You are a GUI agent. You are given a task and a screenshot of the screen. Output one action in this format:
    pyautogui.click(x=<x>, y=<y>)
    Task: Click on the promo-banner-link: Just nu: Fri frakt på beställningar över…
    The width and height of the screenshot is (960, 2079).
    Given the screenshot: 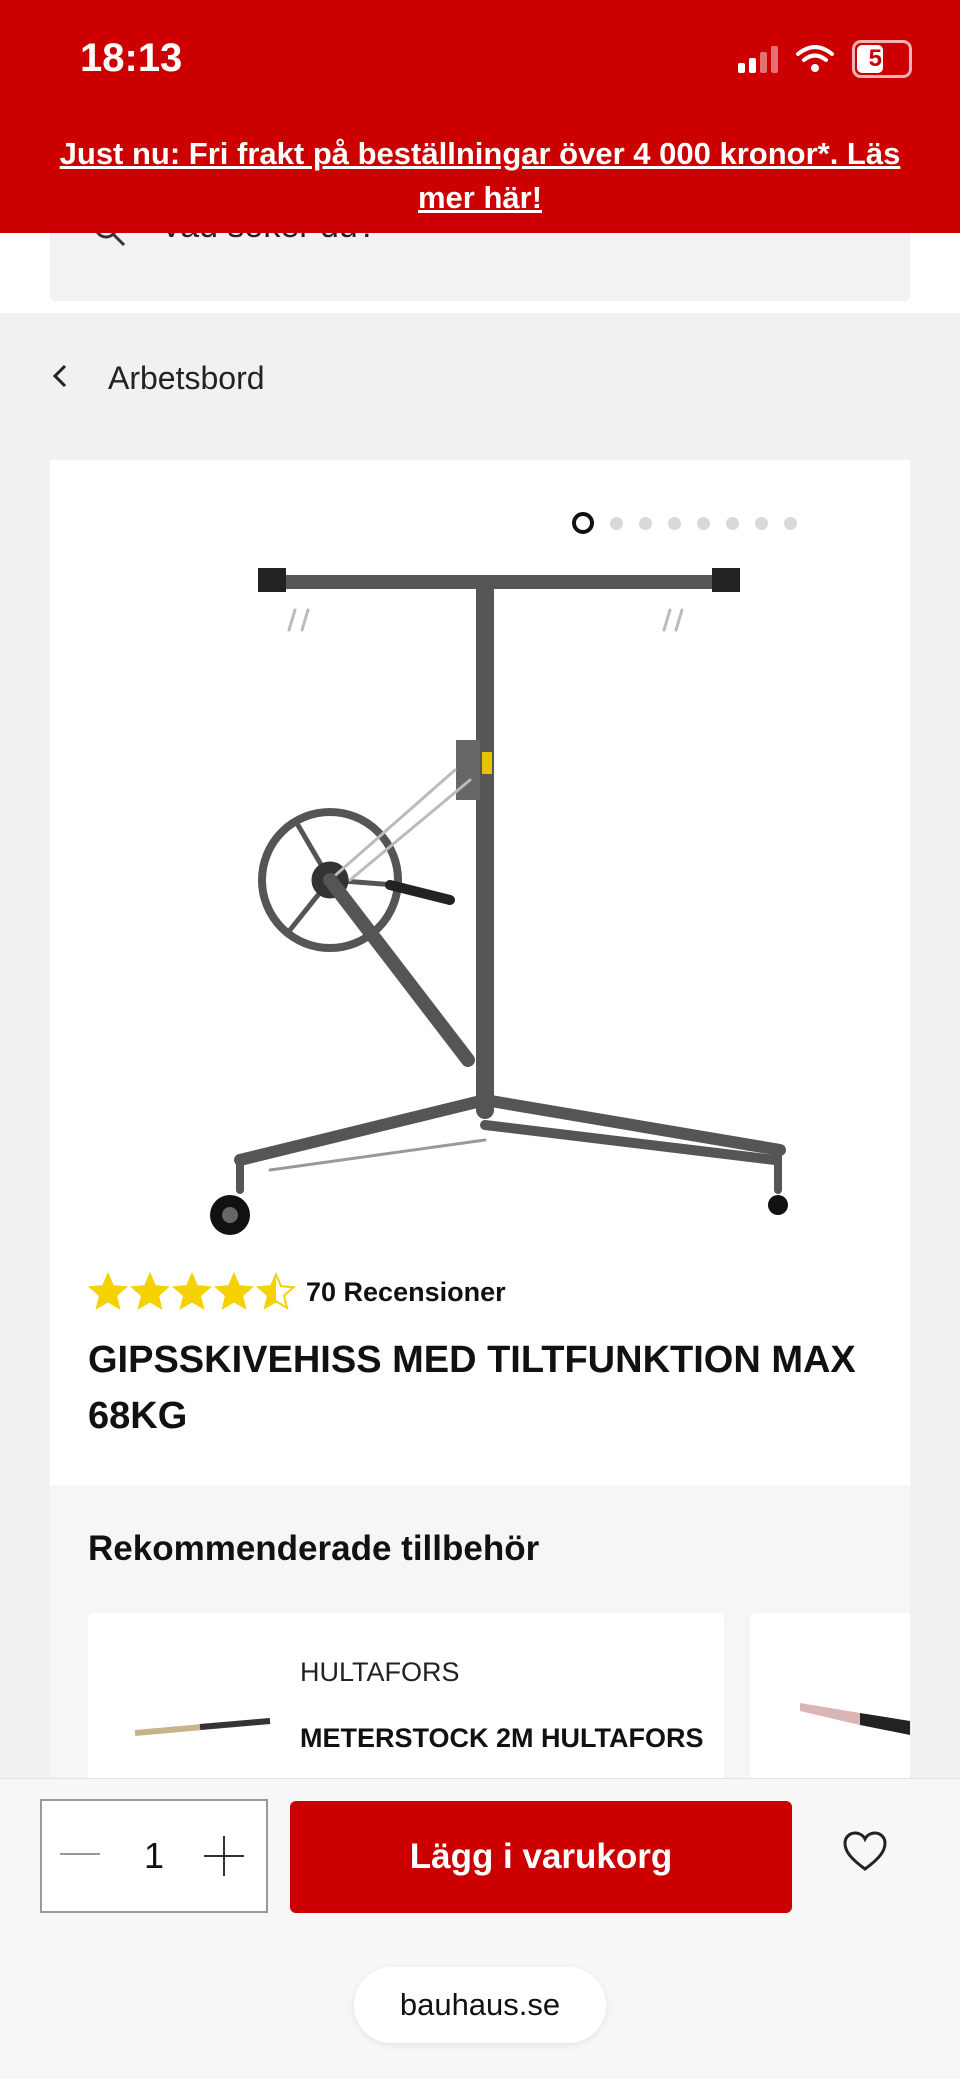 What is the action you would take?
    pyautogui.click(x=480, y=176)
    